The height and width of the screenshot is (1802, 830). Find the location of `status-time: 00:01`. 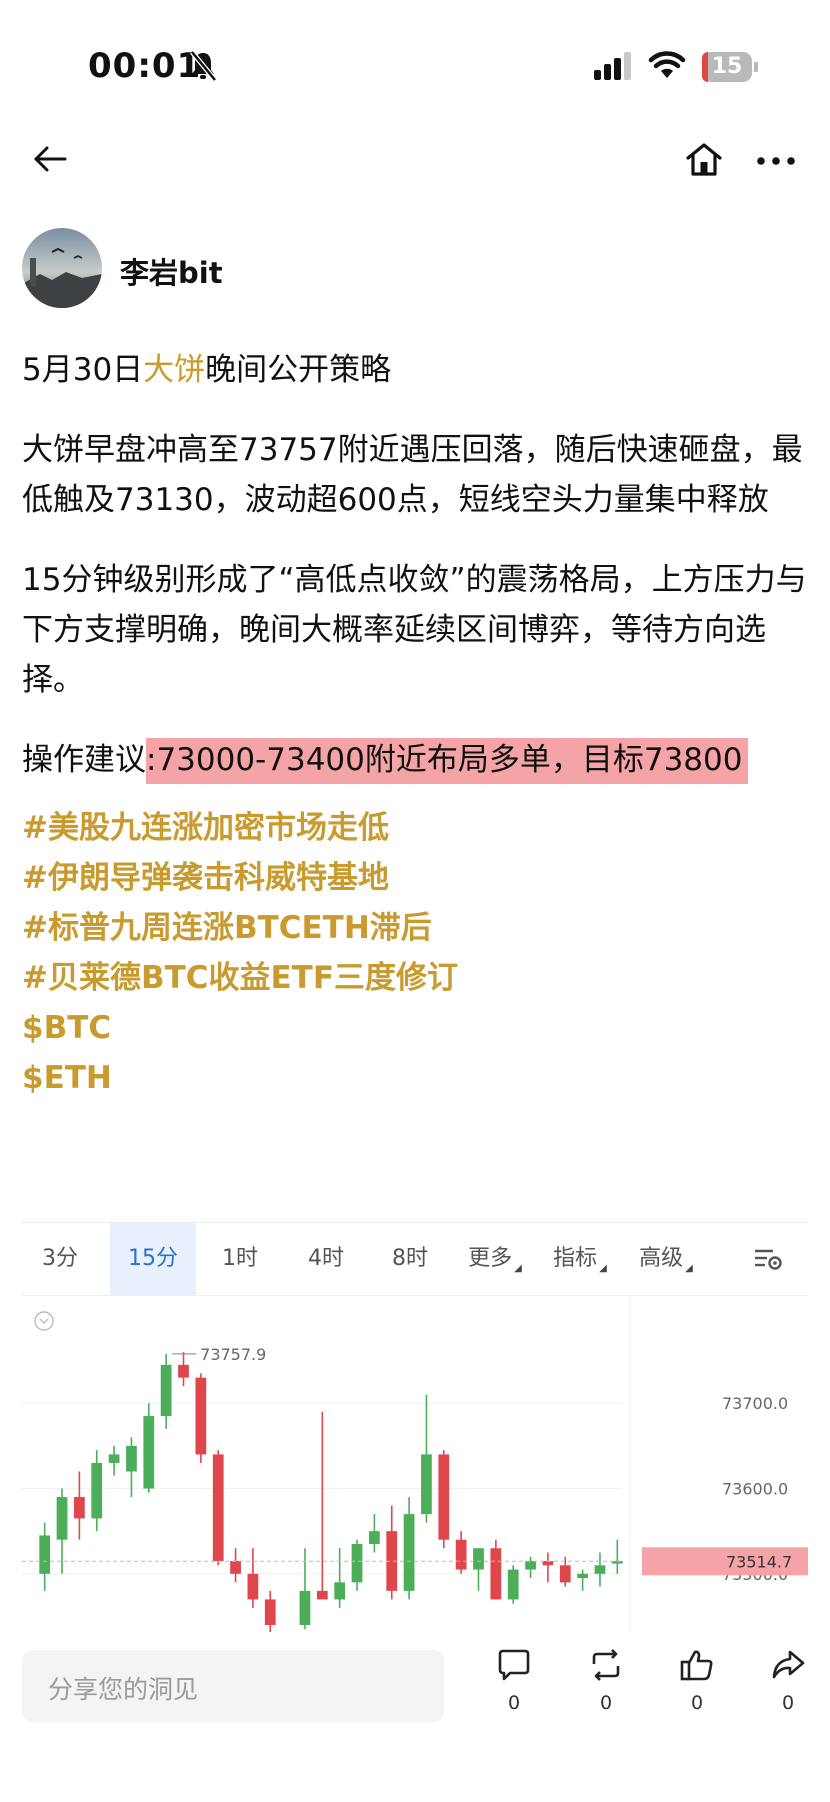

status-time: 00:01 is located at coordinates (145, 66).